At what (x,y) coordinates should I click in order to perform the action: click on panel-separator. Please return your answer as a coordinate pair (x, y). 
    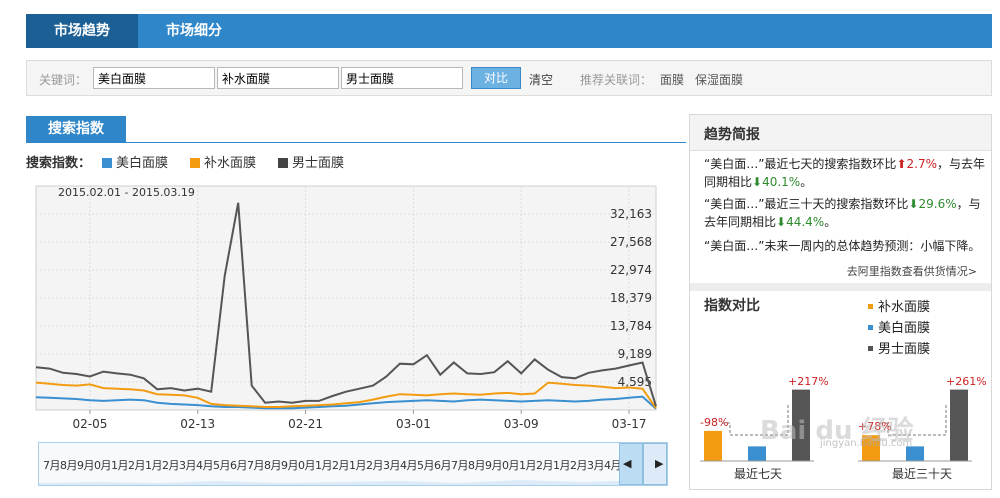
    Looking at the image, I should click on (840, 287).